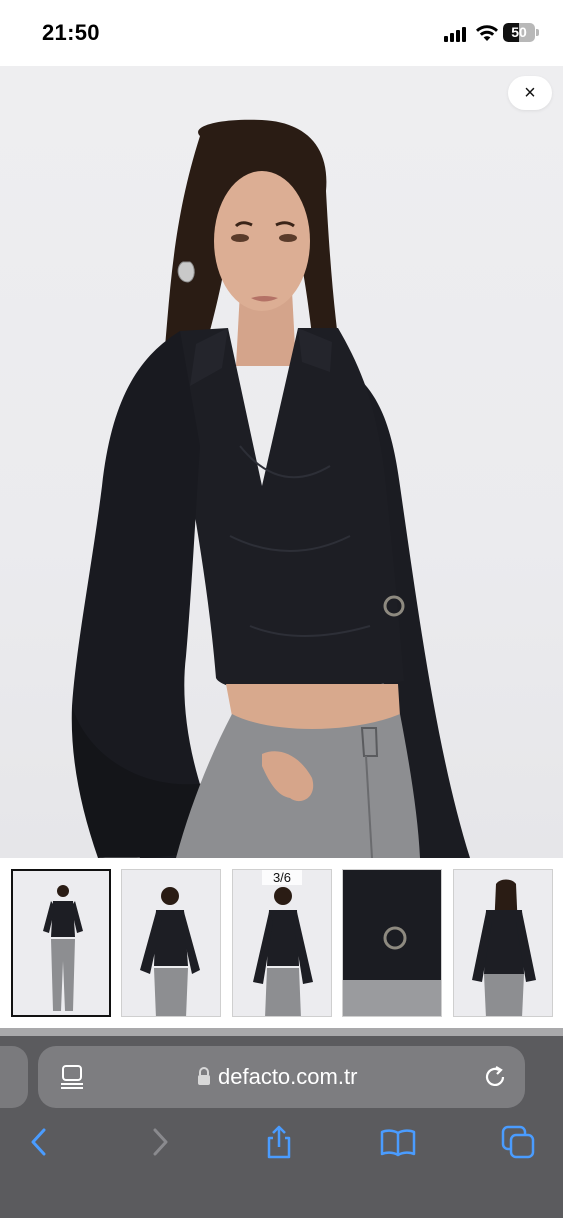 Image resolution: width=563 pixels, height=1218 pixels. Describe the element at coordinates (495, 1077) in the screenshot. I see `reload-icon` at that location.